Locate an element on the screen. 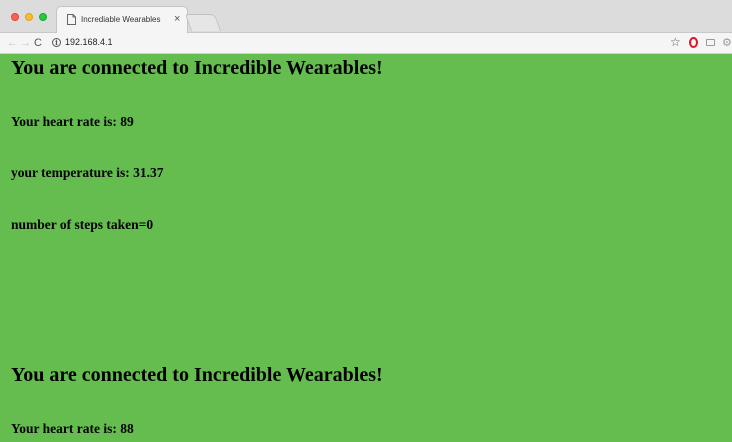 Image resolution: width=732 pixels, height=442 pixels. address-bar: ← → C i 192.168.4.1 ☆ ⚙ is located at coordinates (366, 43).